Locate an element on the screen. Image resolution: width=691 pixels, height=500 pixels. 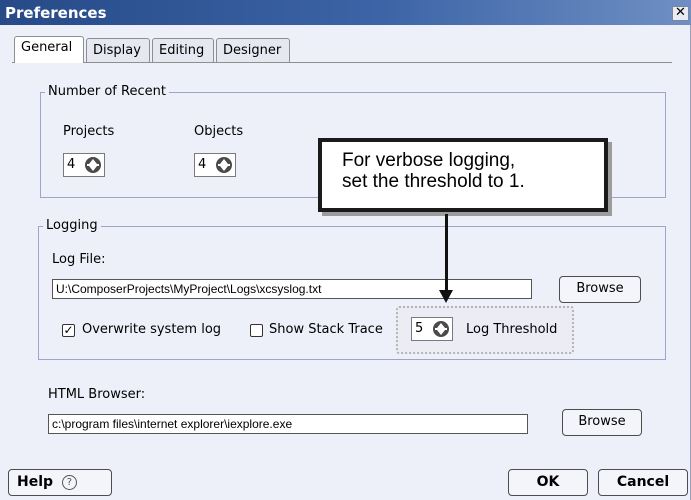
objects-label: Objects is located at coordinates (219, 131).